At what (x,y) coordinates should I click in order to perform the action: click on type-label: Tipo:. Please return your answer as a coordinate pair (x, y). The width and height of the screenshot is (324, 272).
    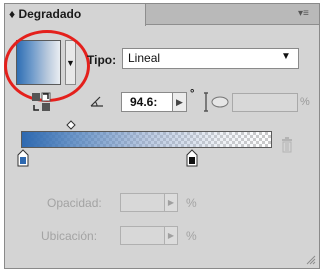
    Looking at the image, I should click on (102, 60).